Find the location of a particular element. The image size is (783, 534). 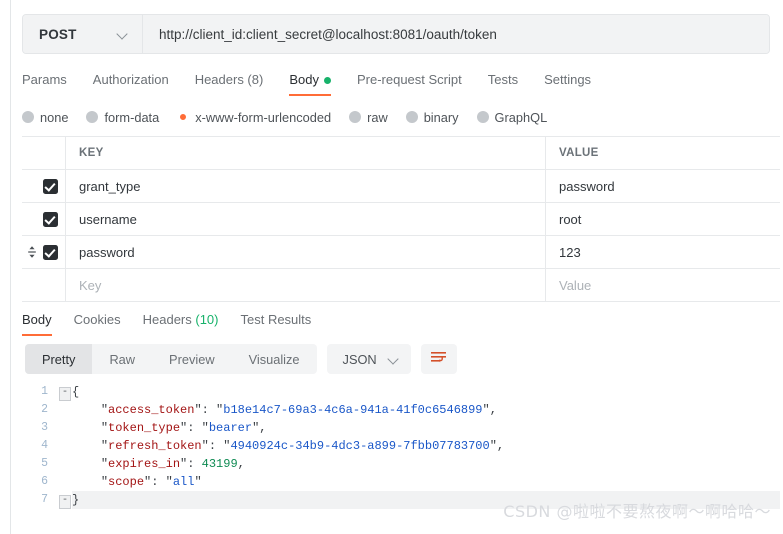

tab-body: Body is located at coordinates (310, 81).